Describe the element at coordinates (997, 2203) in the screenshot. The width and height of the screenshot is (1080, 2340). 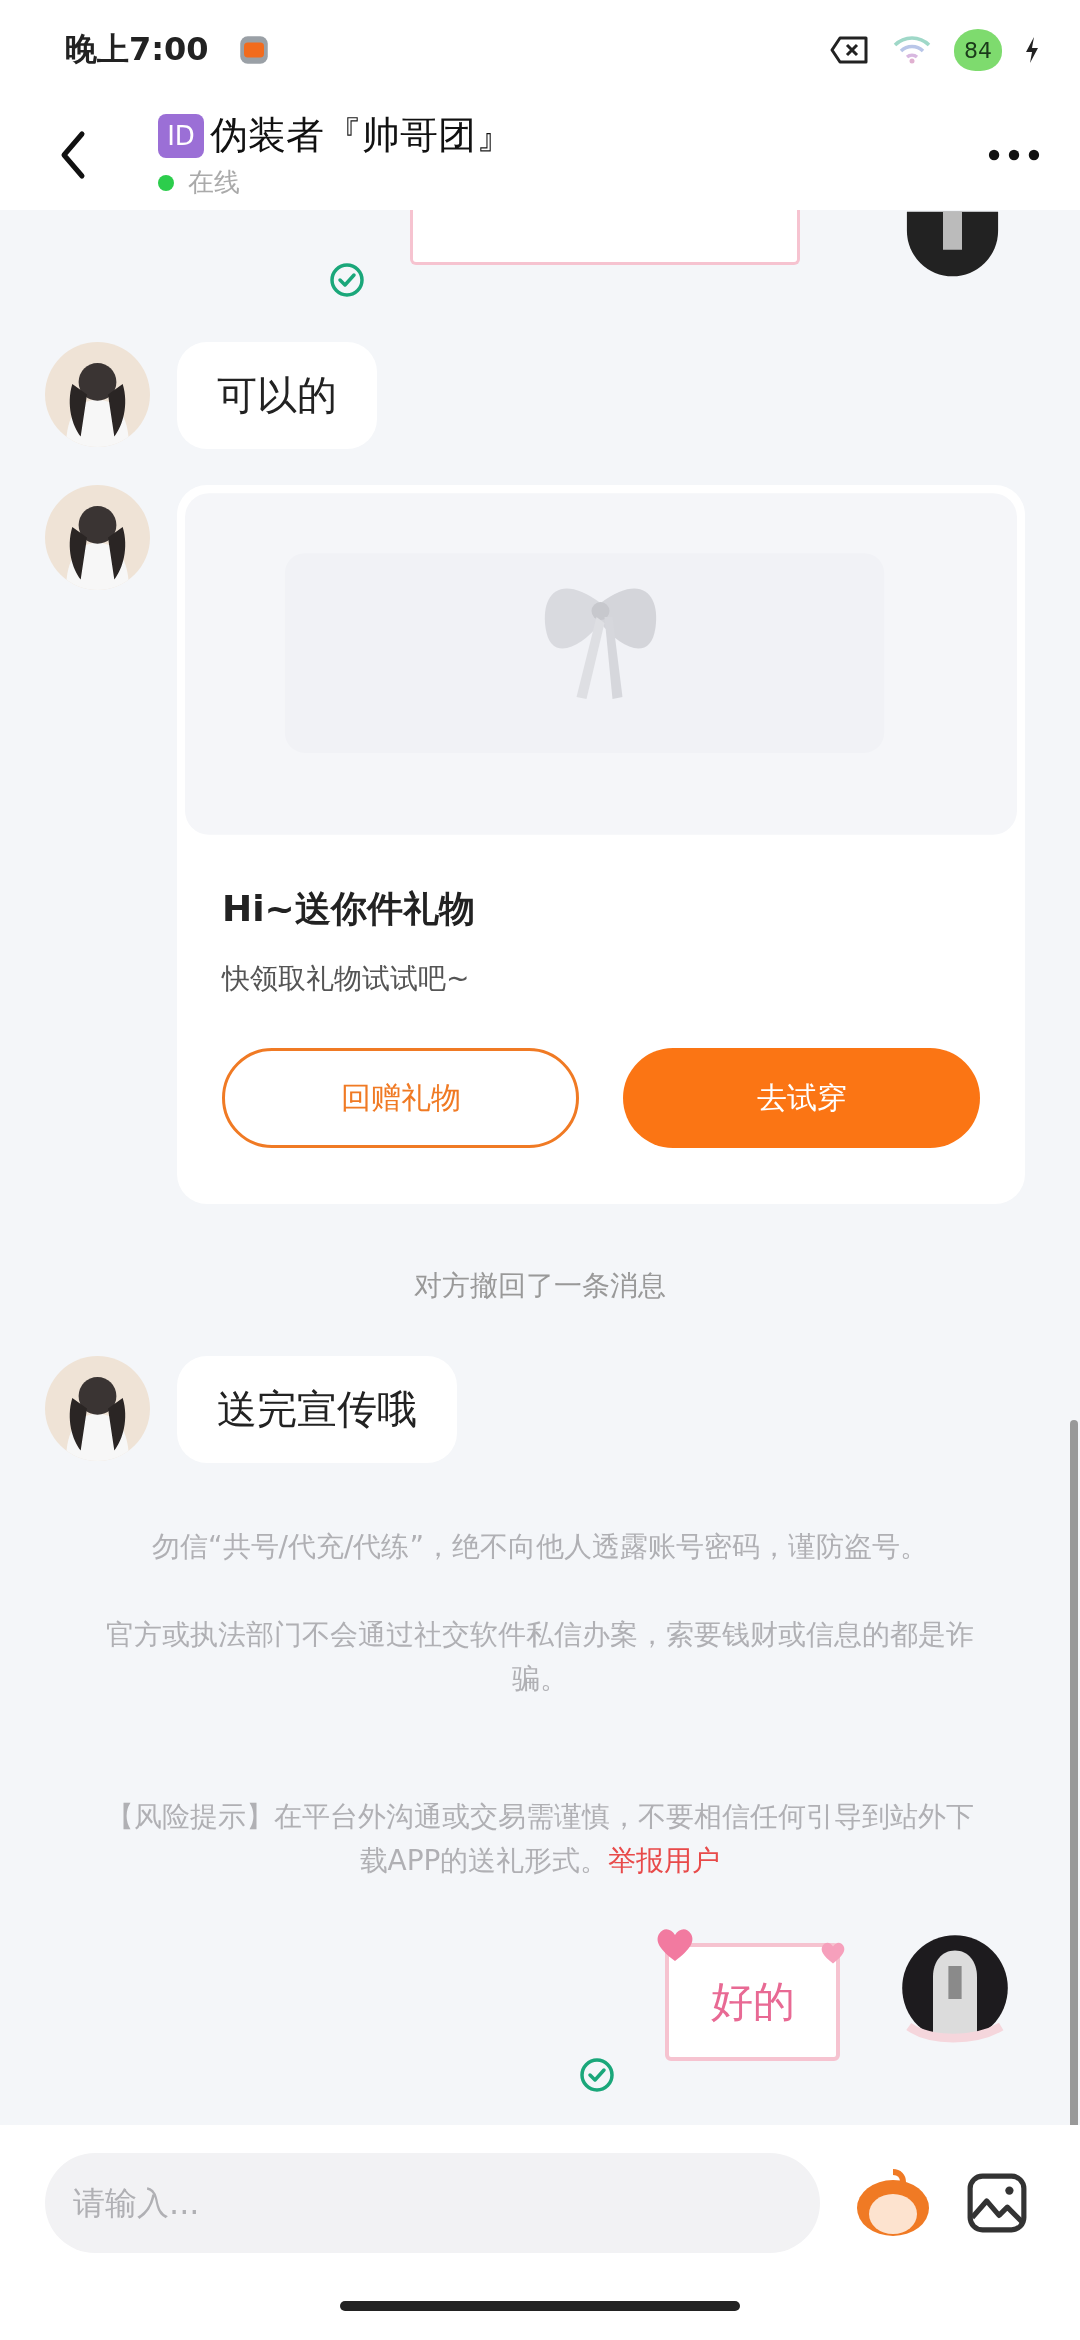
I see `image-icon` at that location.